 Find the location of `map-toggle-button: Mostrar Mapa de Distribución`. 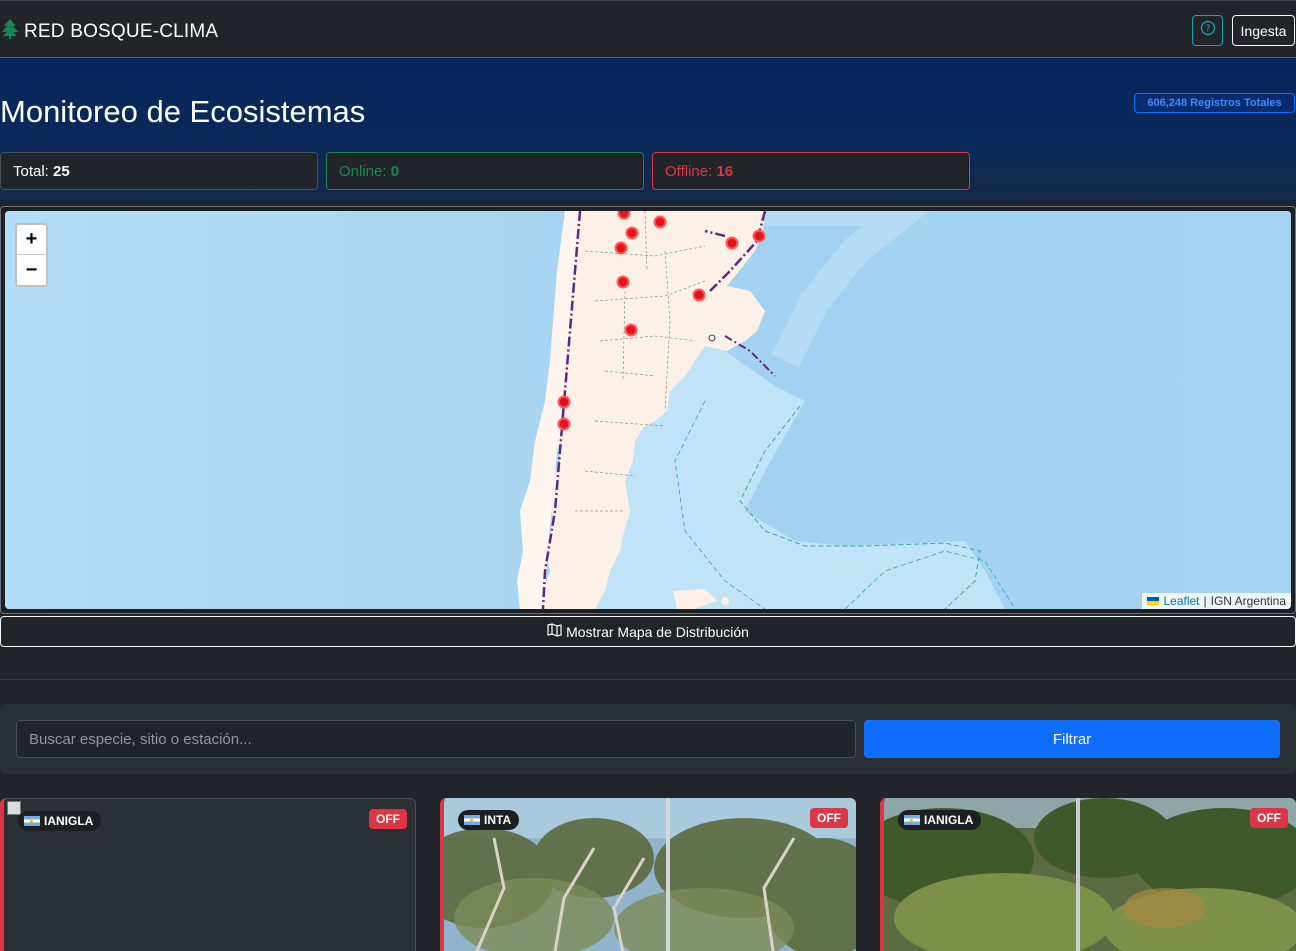

map-toggle-button: Mostrar Mapa de Distribución is located at coordinates (648, 631).